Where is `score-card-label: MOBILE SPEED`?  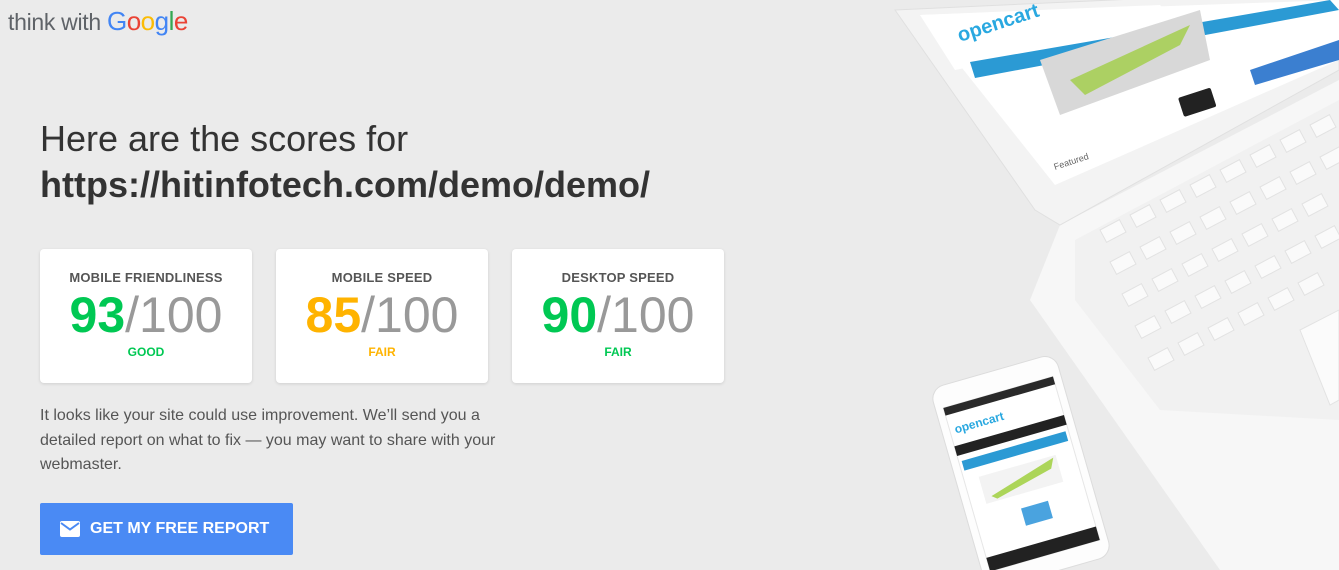 score-card-label: MOBILE SPEED is located at coordinates (382, 277).